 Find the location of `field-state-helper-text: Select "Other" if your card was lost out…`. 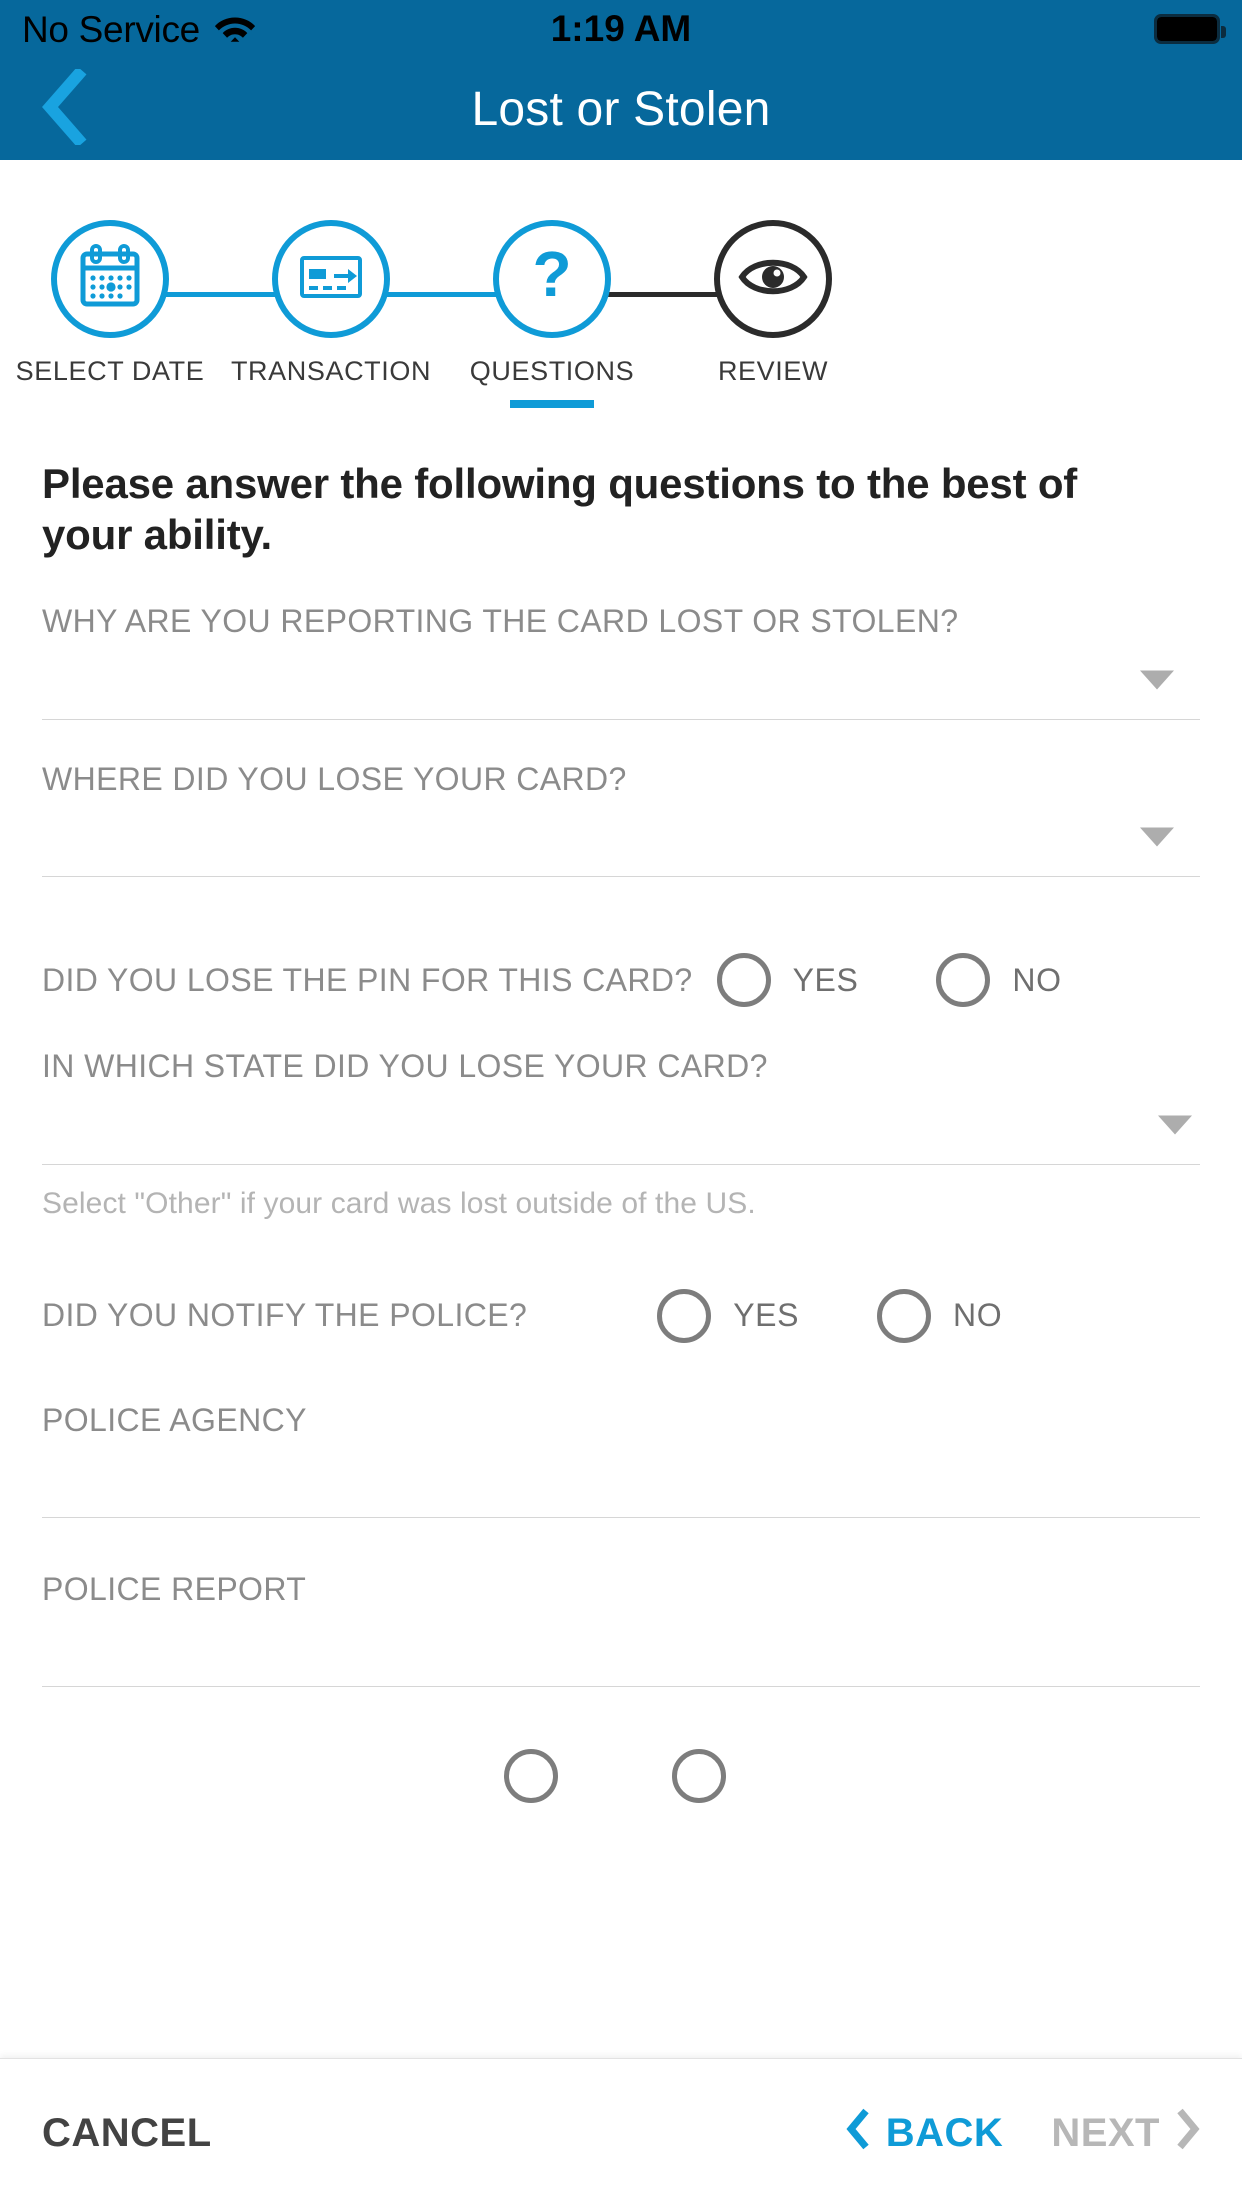

field-state-helper-text: Select "Other" if your card was lost out… is located at coordinates (399, 1203).